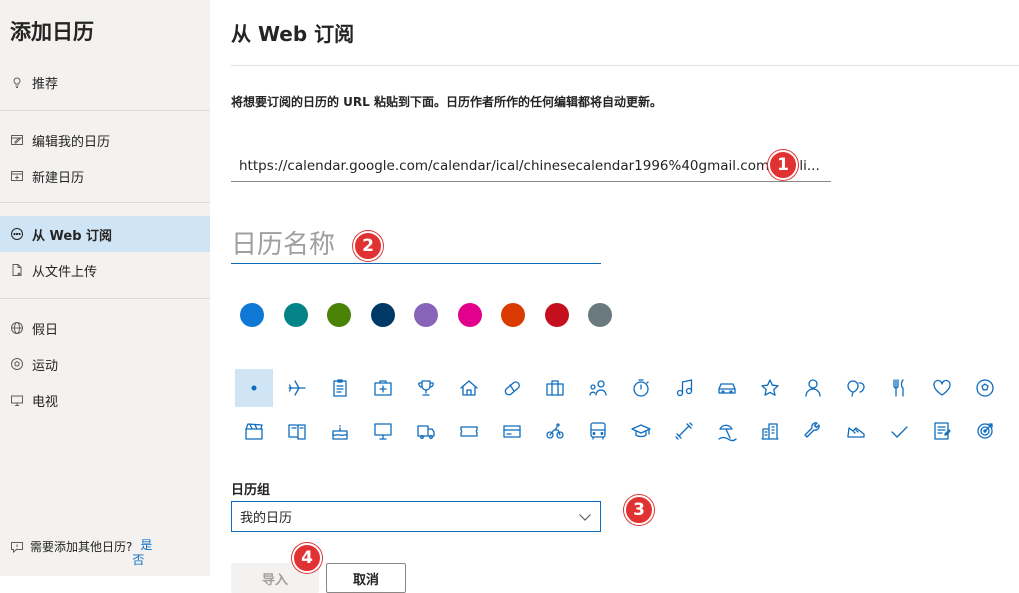 This screenshot has height=593, width=1019. I want to click on calendar-group-select: 我的日历, so click(416, 516).